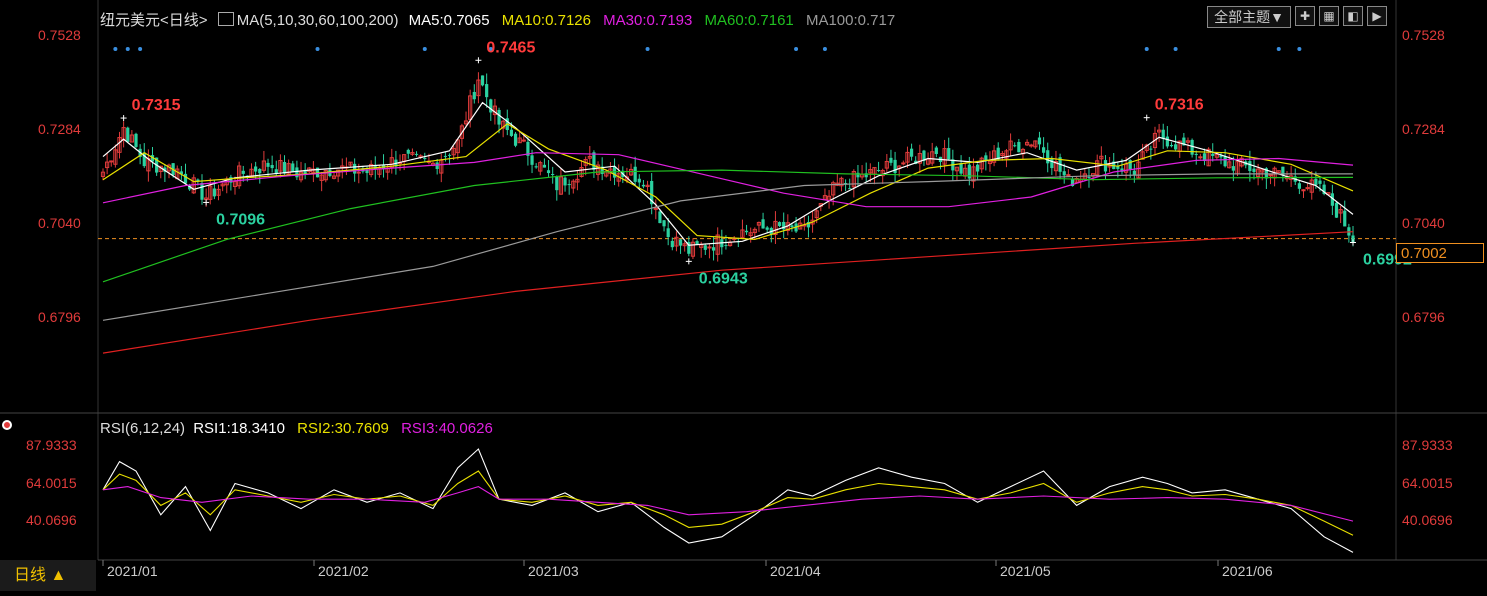 The width and height of the screenshot is (1487, 596). I want to click on ma10-value: MA10:0.7126, so click(546, 20).